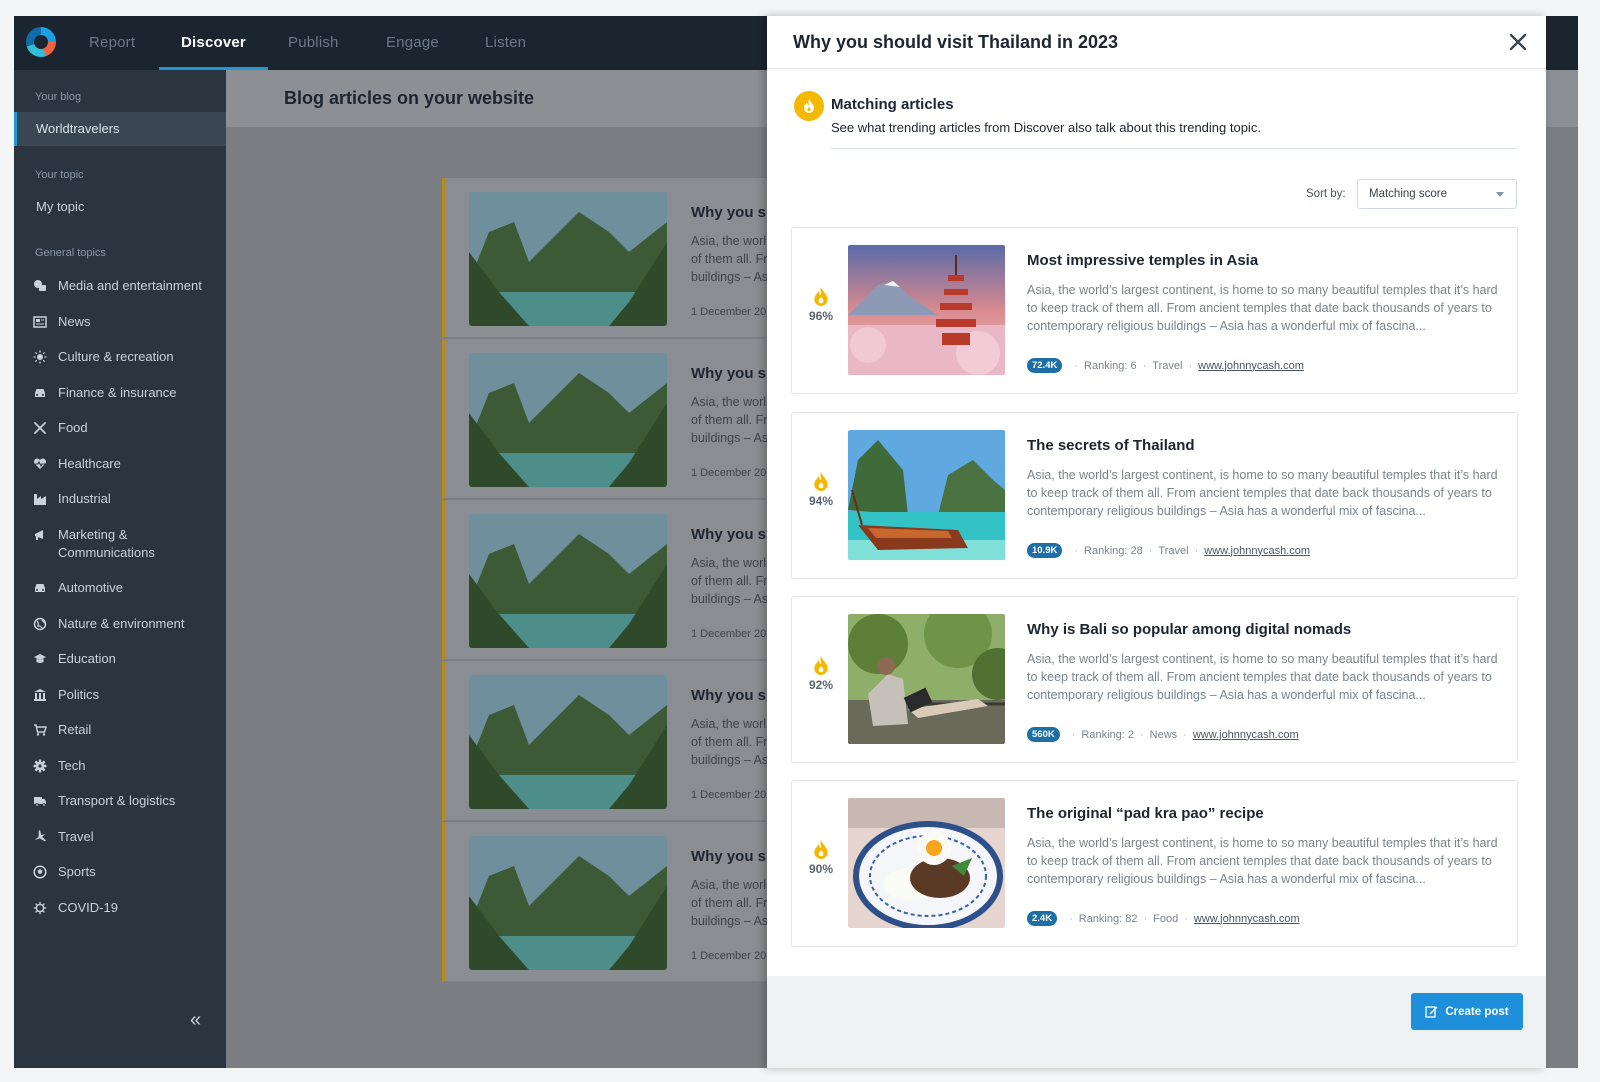 The height and width of the screenshot is (1082, 1600). What do you see at coordinates (127, 428) in the screenshot?
I see `sidebar-item-food: Food` at bounding box center [127, 428].